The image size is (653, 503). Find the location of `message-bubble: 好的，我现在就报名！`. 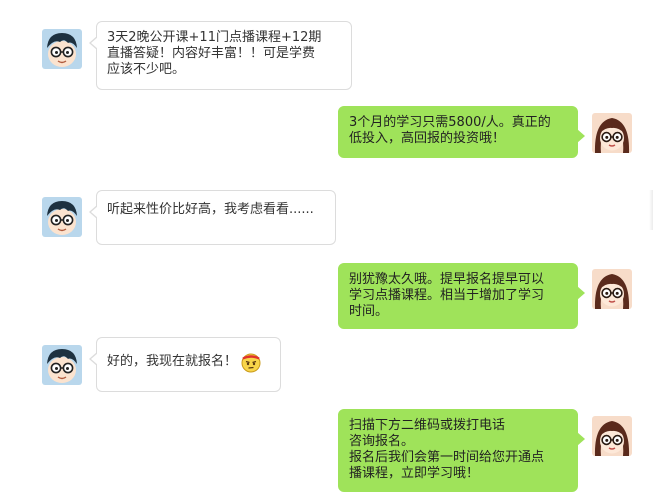

message-bubble: 好的，我现在就报名！ is located at coordinates (185, 364).